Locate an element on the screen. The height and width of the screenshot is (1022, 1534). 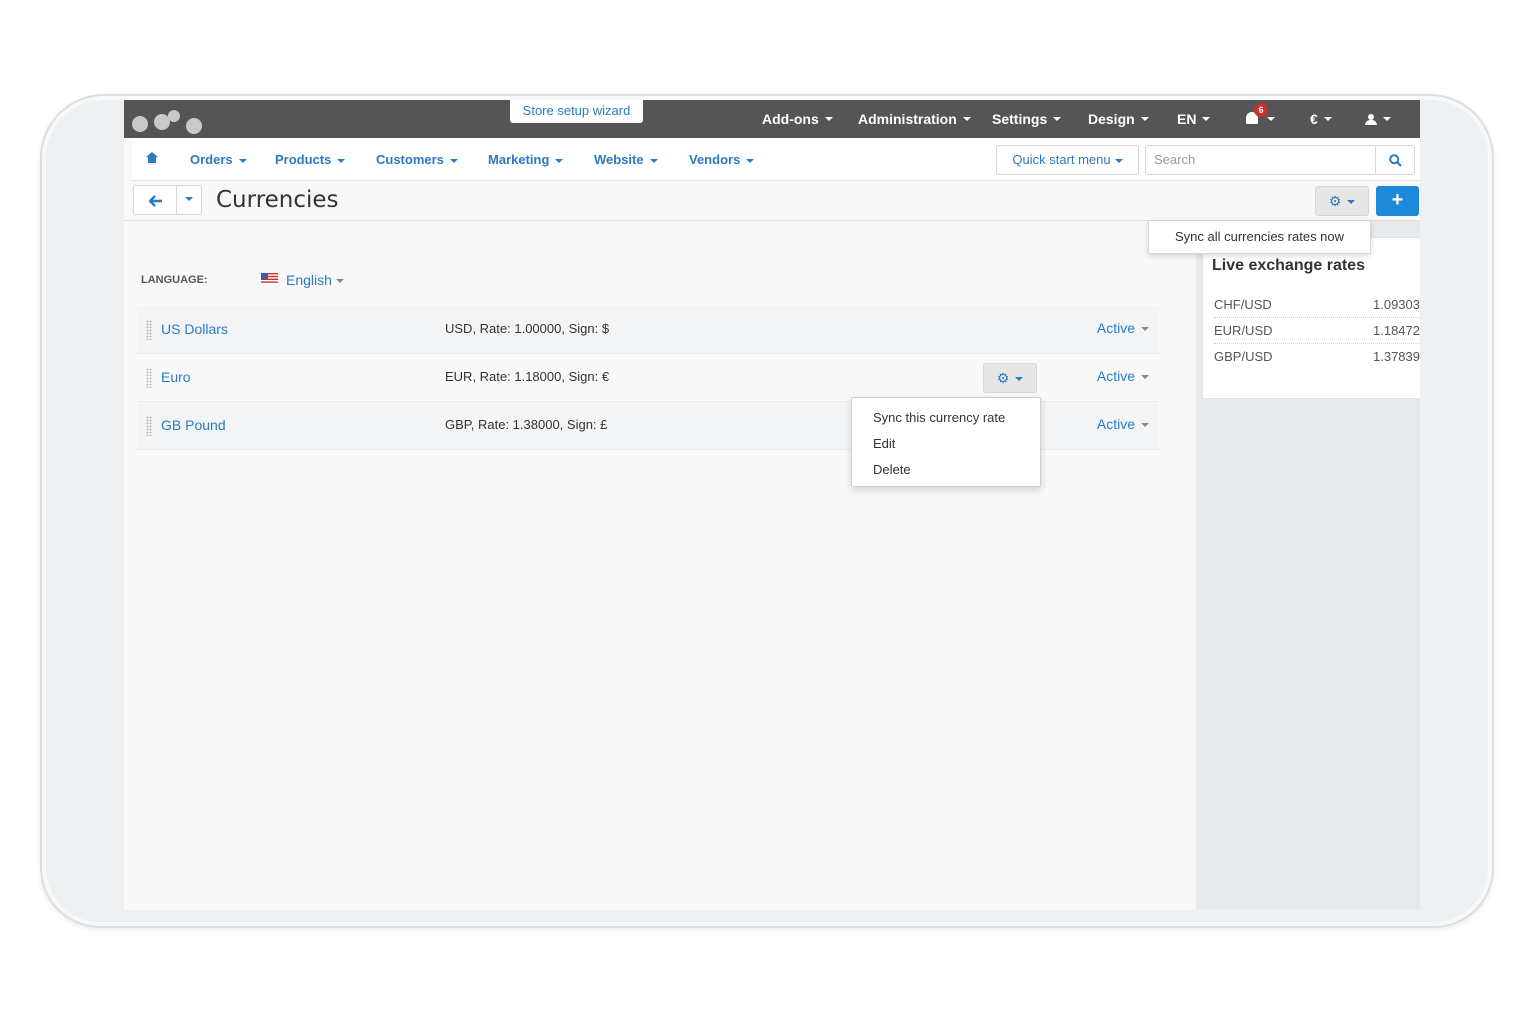
rate-value: 1.18472 is located at coordinates (1396, 330).